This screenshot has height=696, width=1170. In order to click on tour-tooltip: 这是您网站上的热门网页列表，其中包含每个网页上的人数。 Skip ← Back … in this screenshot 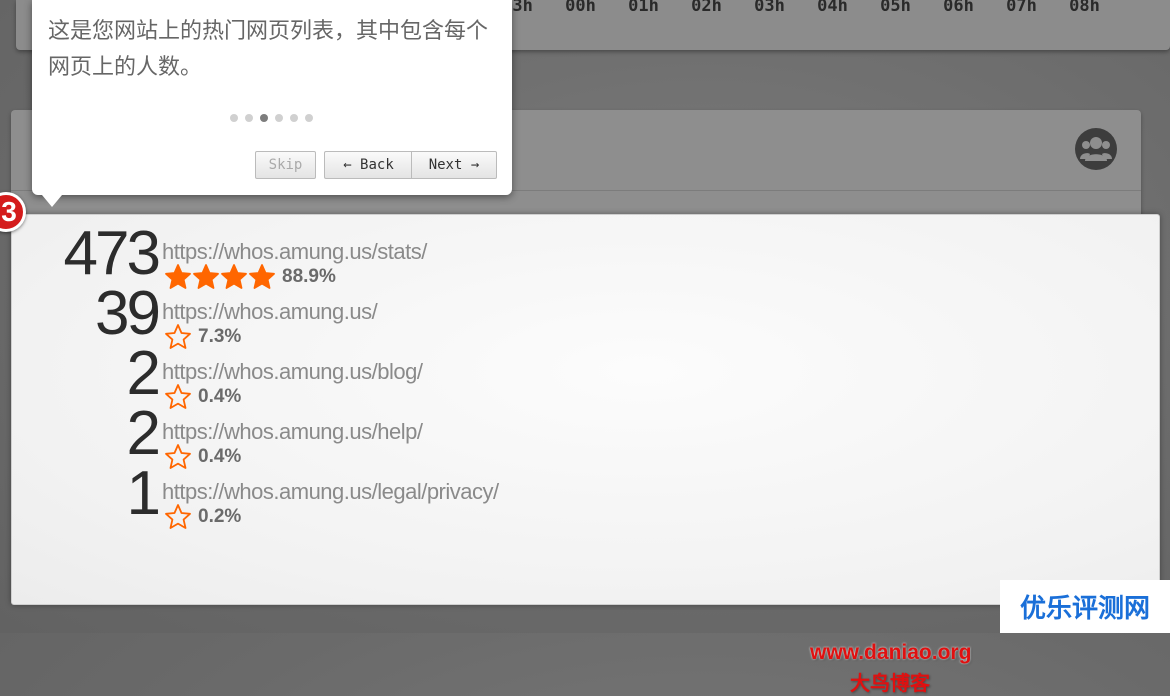, I will do `click(272, 97)`.